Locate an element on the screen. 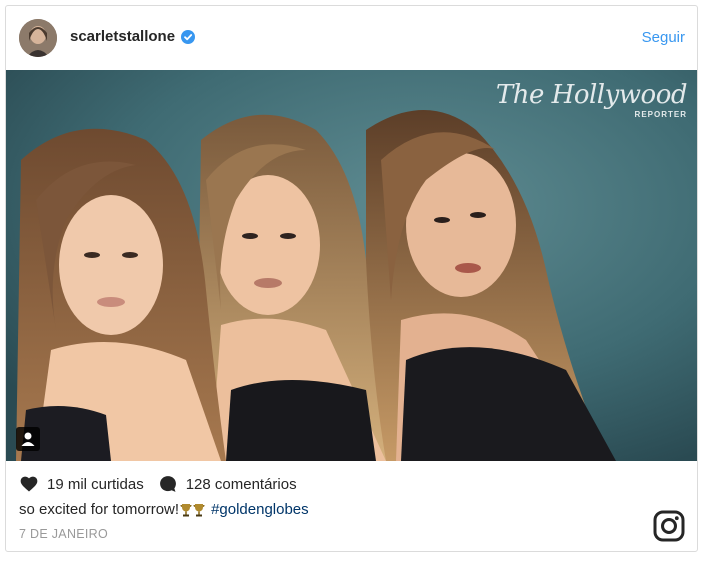 The image size is (711, 588). hollywood-reporter-watermark-sub: REPORTER is located at coordinates (660, 114).